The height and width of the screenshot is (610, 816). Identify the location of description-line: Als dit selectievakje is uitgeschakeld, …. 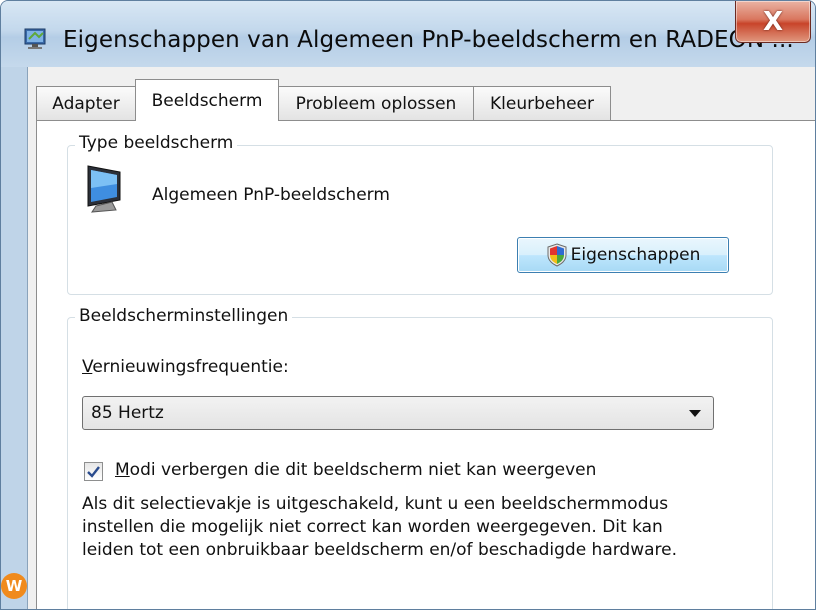
(375, 504).